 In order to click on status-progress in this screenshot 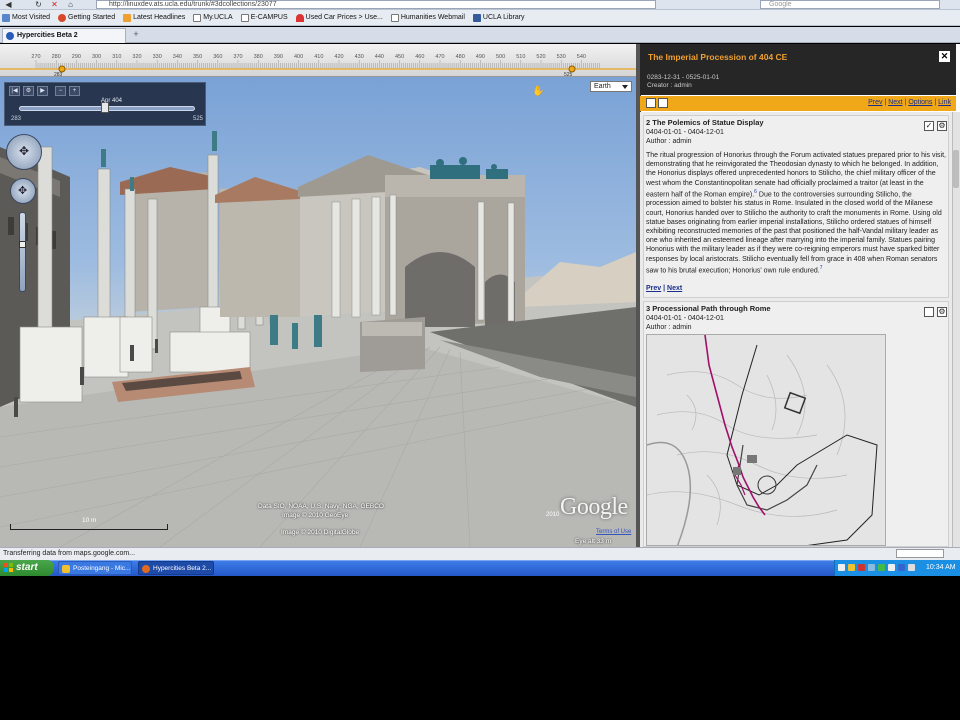, I will do `click(920, 553)`.